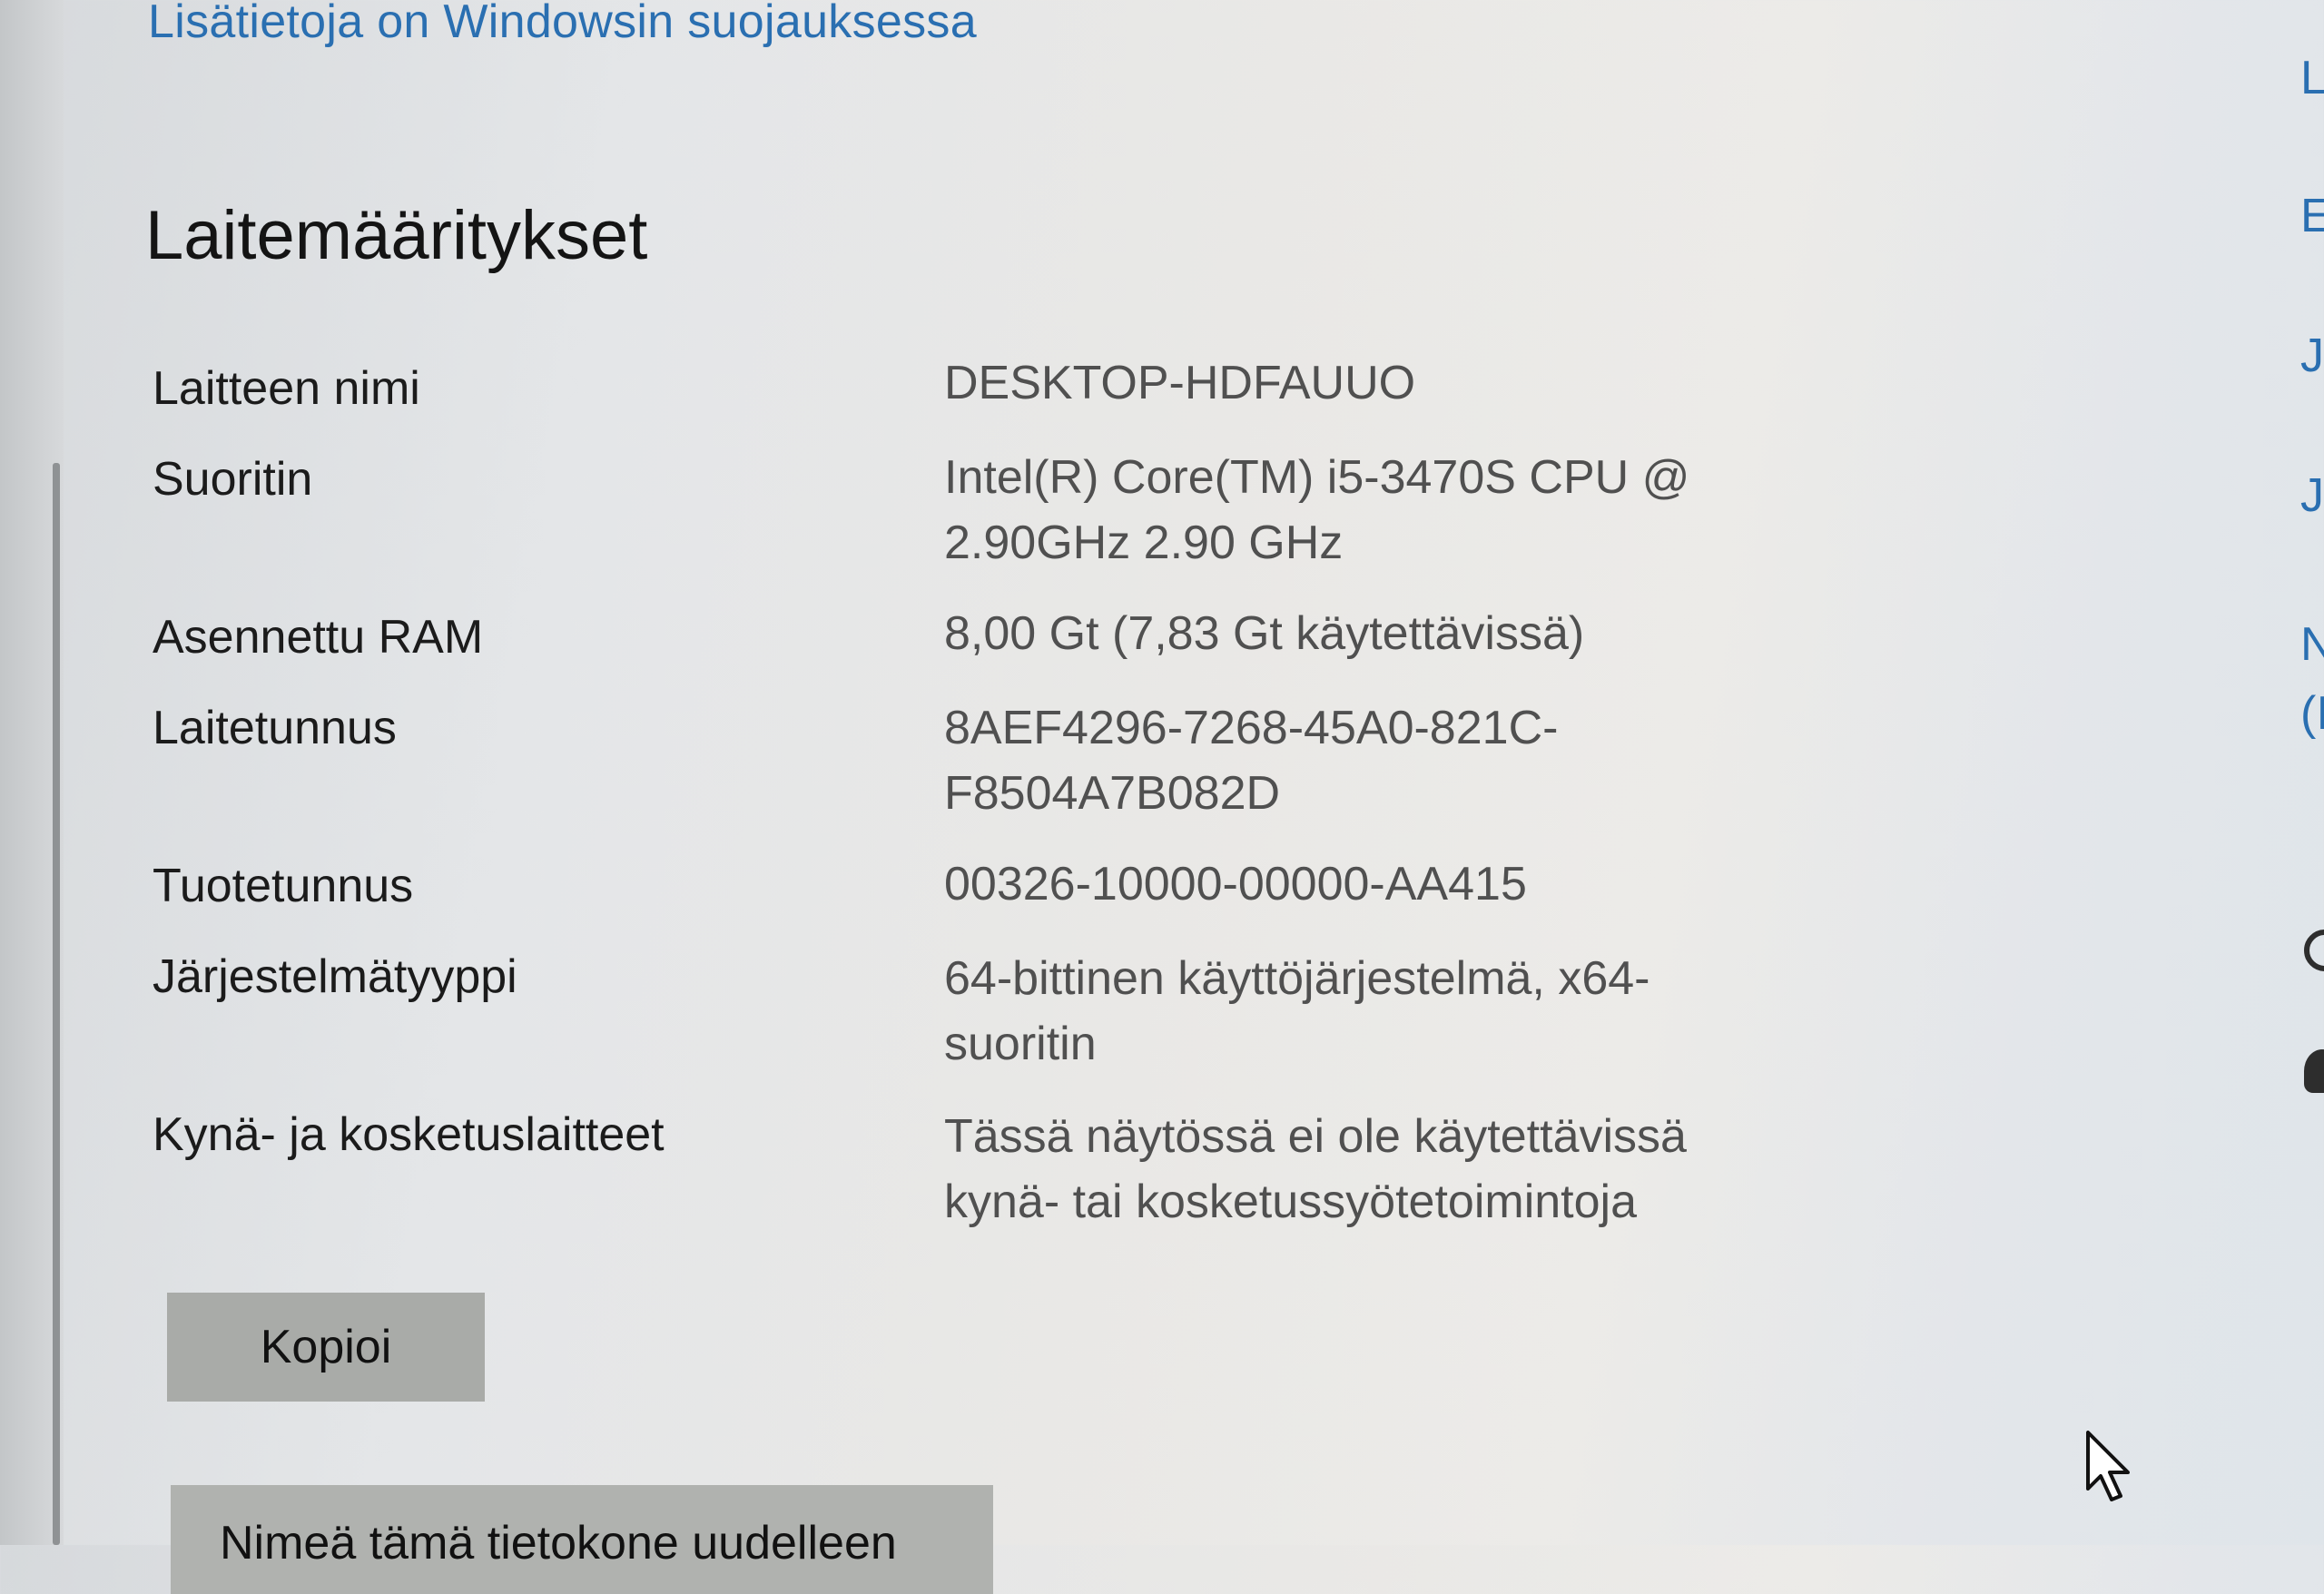  Describe the element at coordinates (1264, 634) in the screenshot. I see `spec-value-installed-ram: 8,00 Gt (7,83 Gt käytettävissä)` at that location.